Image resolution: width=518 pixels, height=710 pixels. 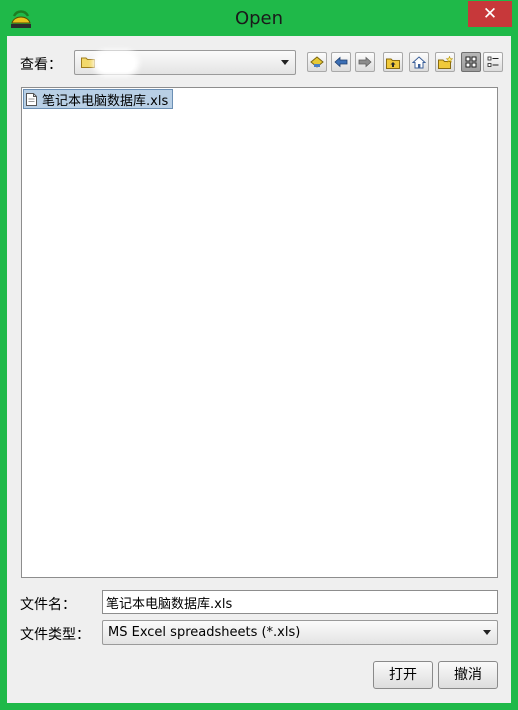 I want to click on file-type-label: 文件类型：, so click(x=55, y=635).